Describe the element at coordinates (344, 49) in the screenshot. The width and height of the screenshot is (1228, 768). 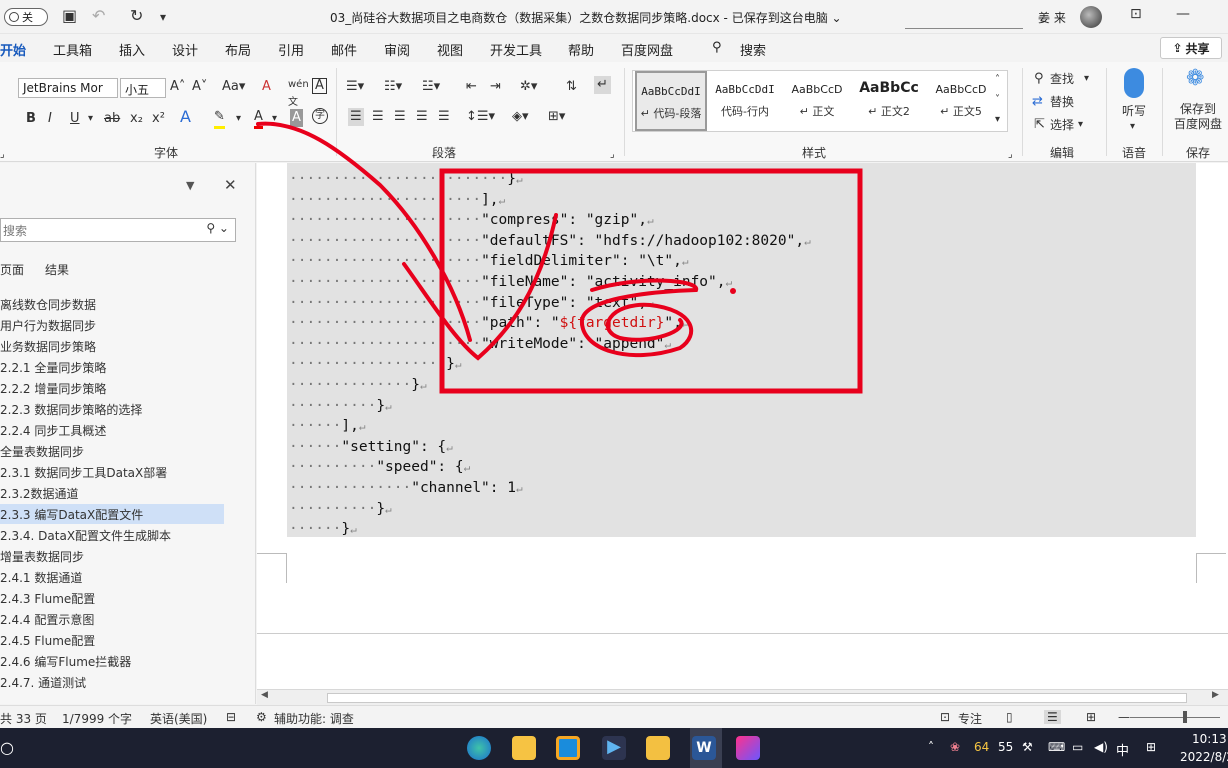
I see `tab-mailings: 邮件` at that location.